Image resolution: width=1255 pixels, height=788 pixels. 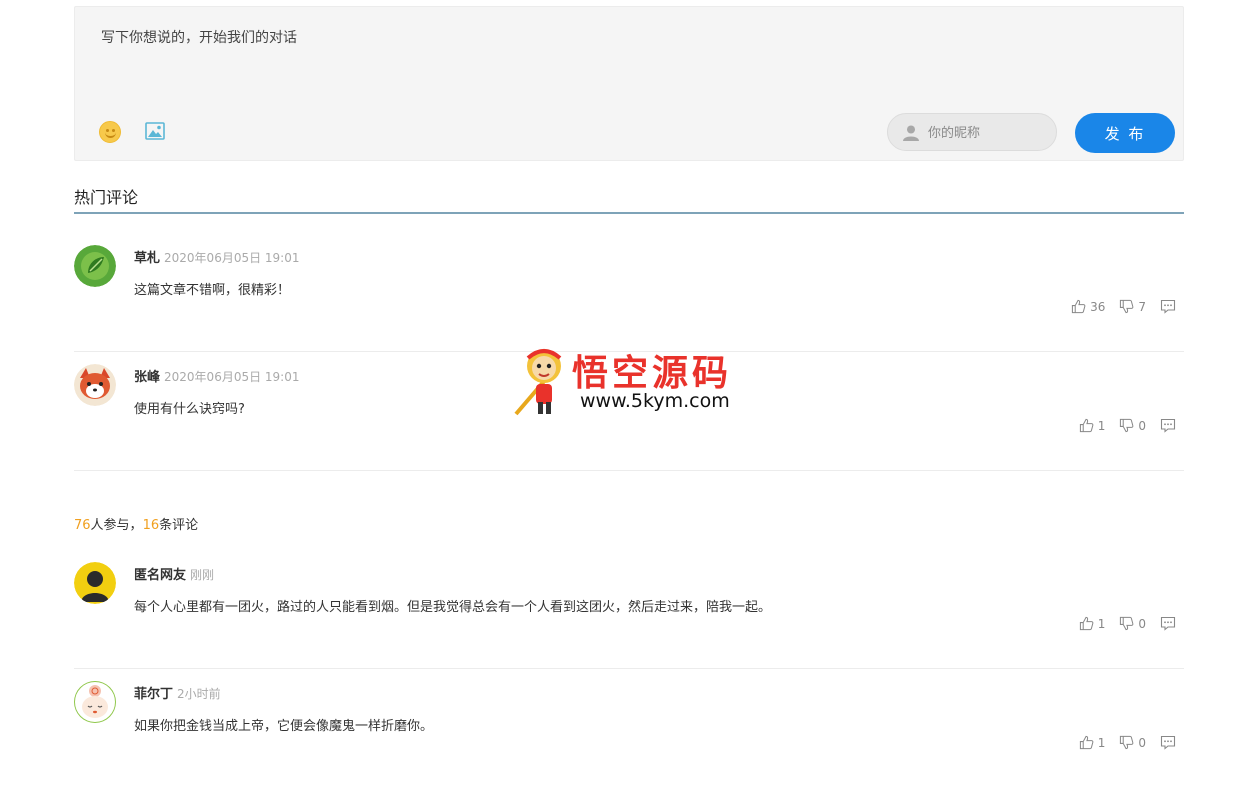 I want to click on comment-textarea: 写下你想说的，开始我们的对话, so click(x=199, y=37).